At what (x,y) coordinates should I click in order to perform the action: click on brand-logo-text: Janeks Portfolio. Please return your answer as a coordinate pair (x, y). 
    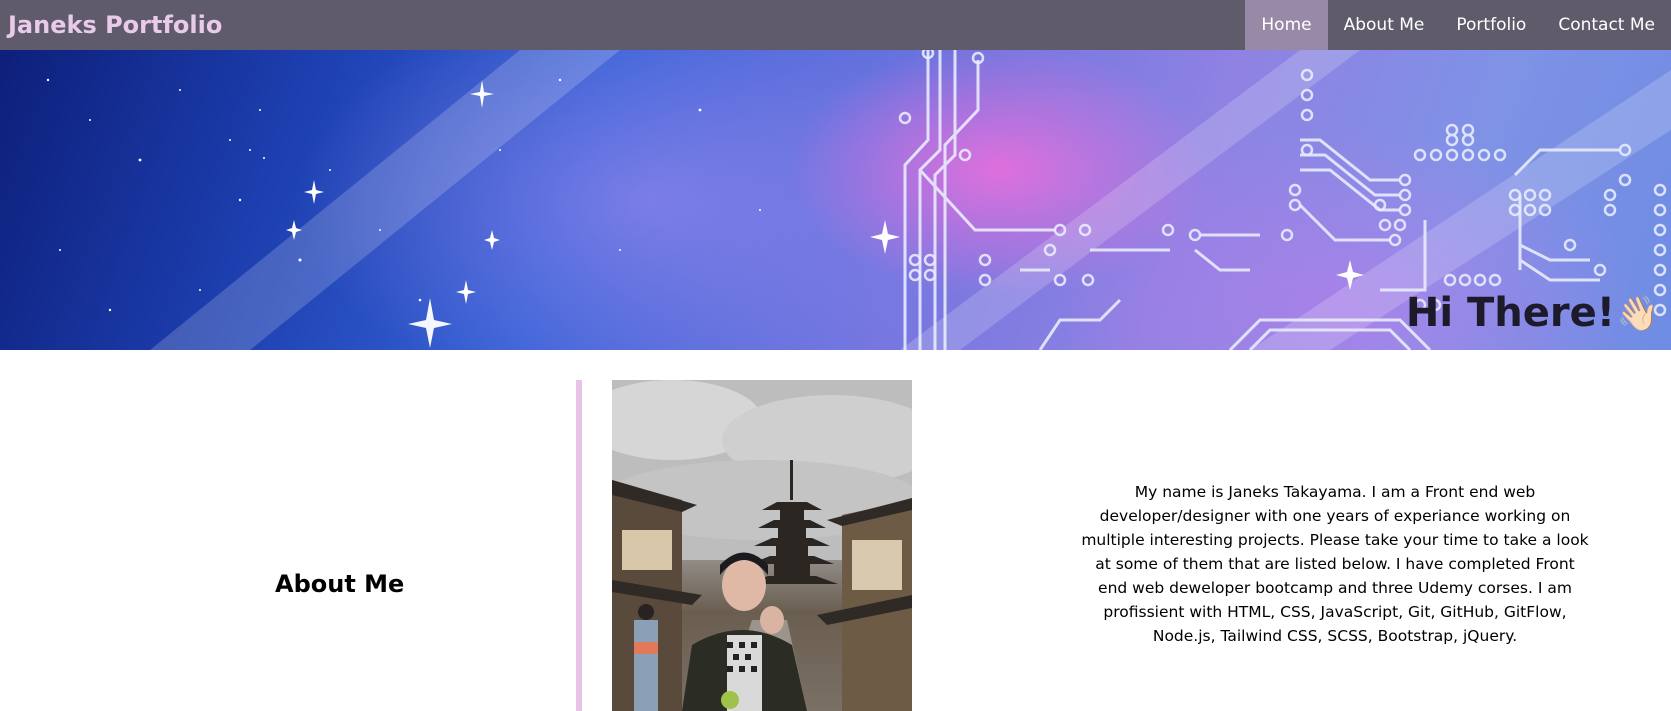
    Looking at the image, I should click on (111, 25).